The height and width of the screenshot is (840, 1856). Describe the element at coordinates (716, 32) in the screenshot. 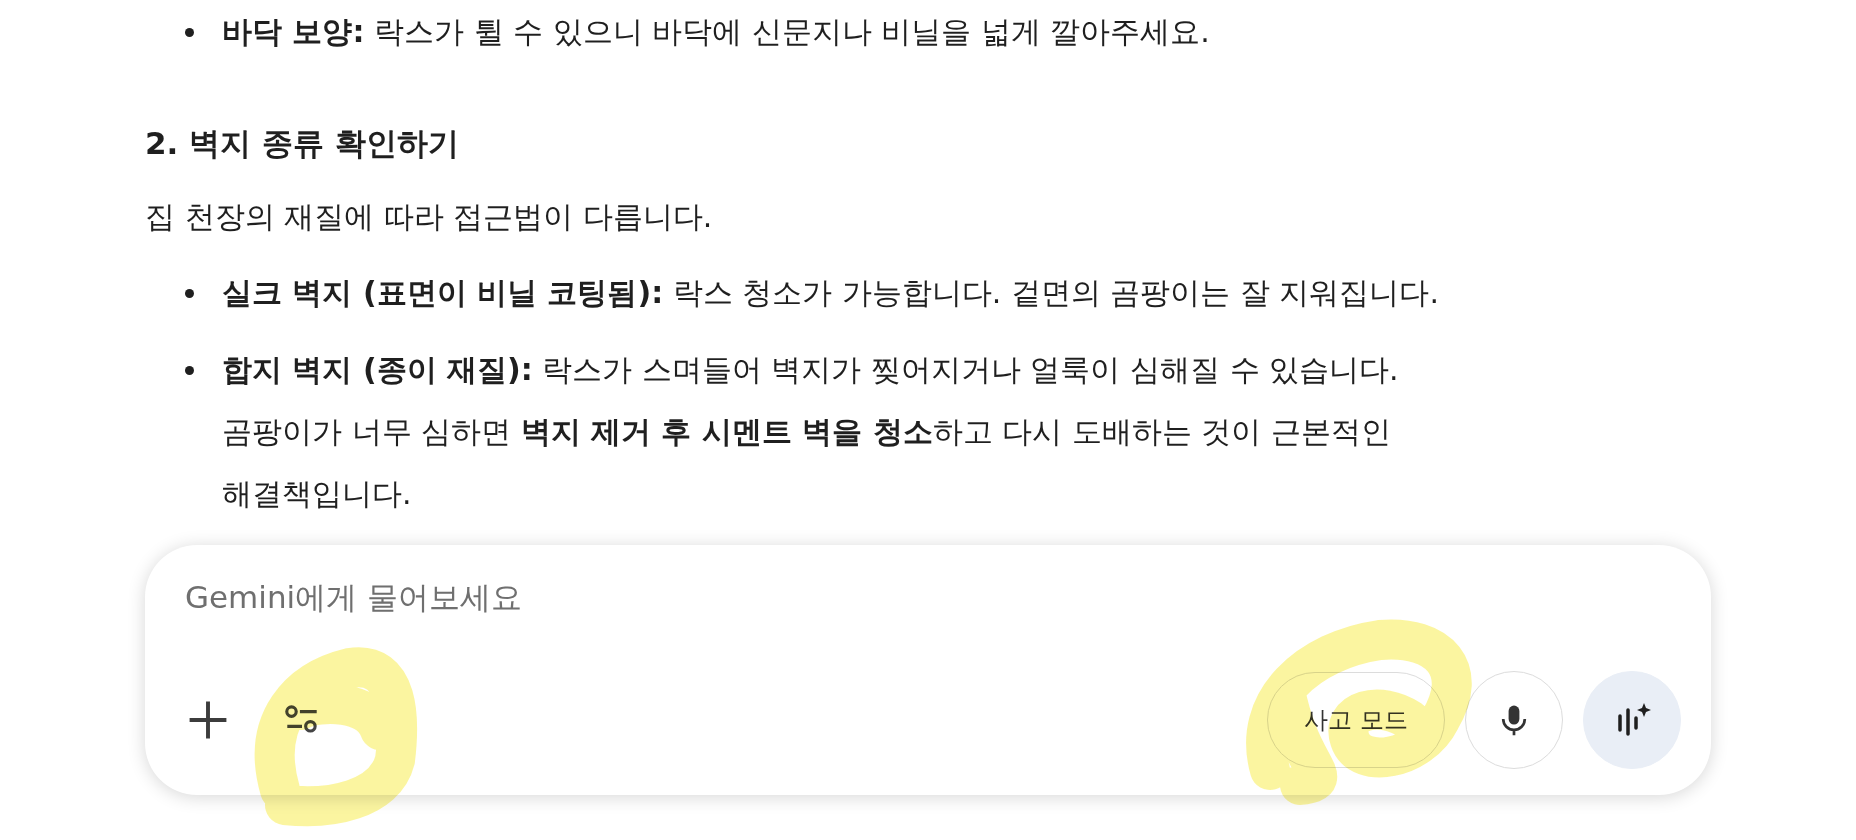

I see `bullet-text: 바닥 보양: 락스가 튈 수 있으니 바닥에 신문지나 비닐을 넓게 깔아주세요.` at that location.